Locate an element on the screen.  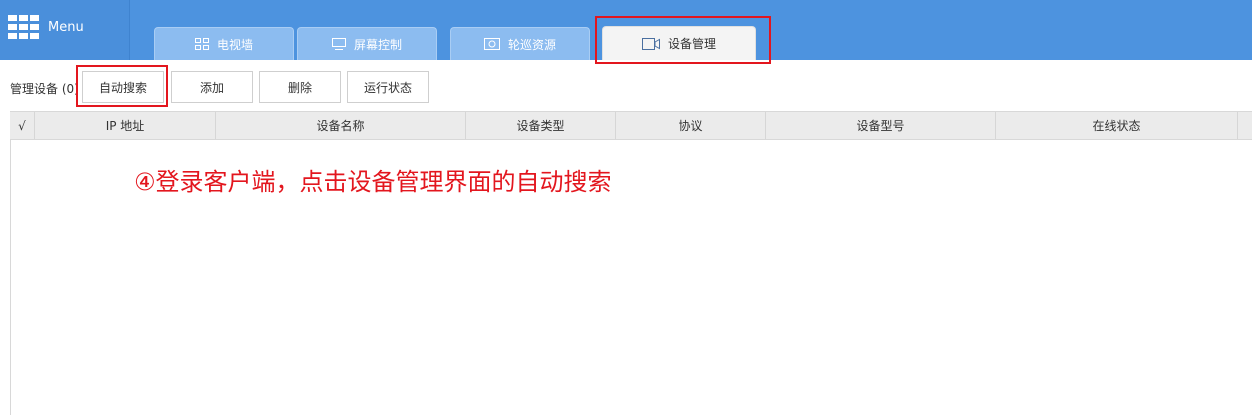
device-model-column: 设备型号 is located at coordinates (881, 125).